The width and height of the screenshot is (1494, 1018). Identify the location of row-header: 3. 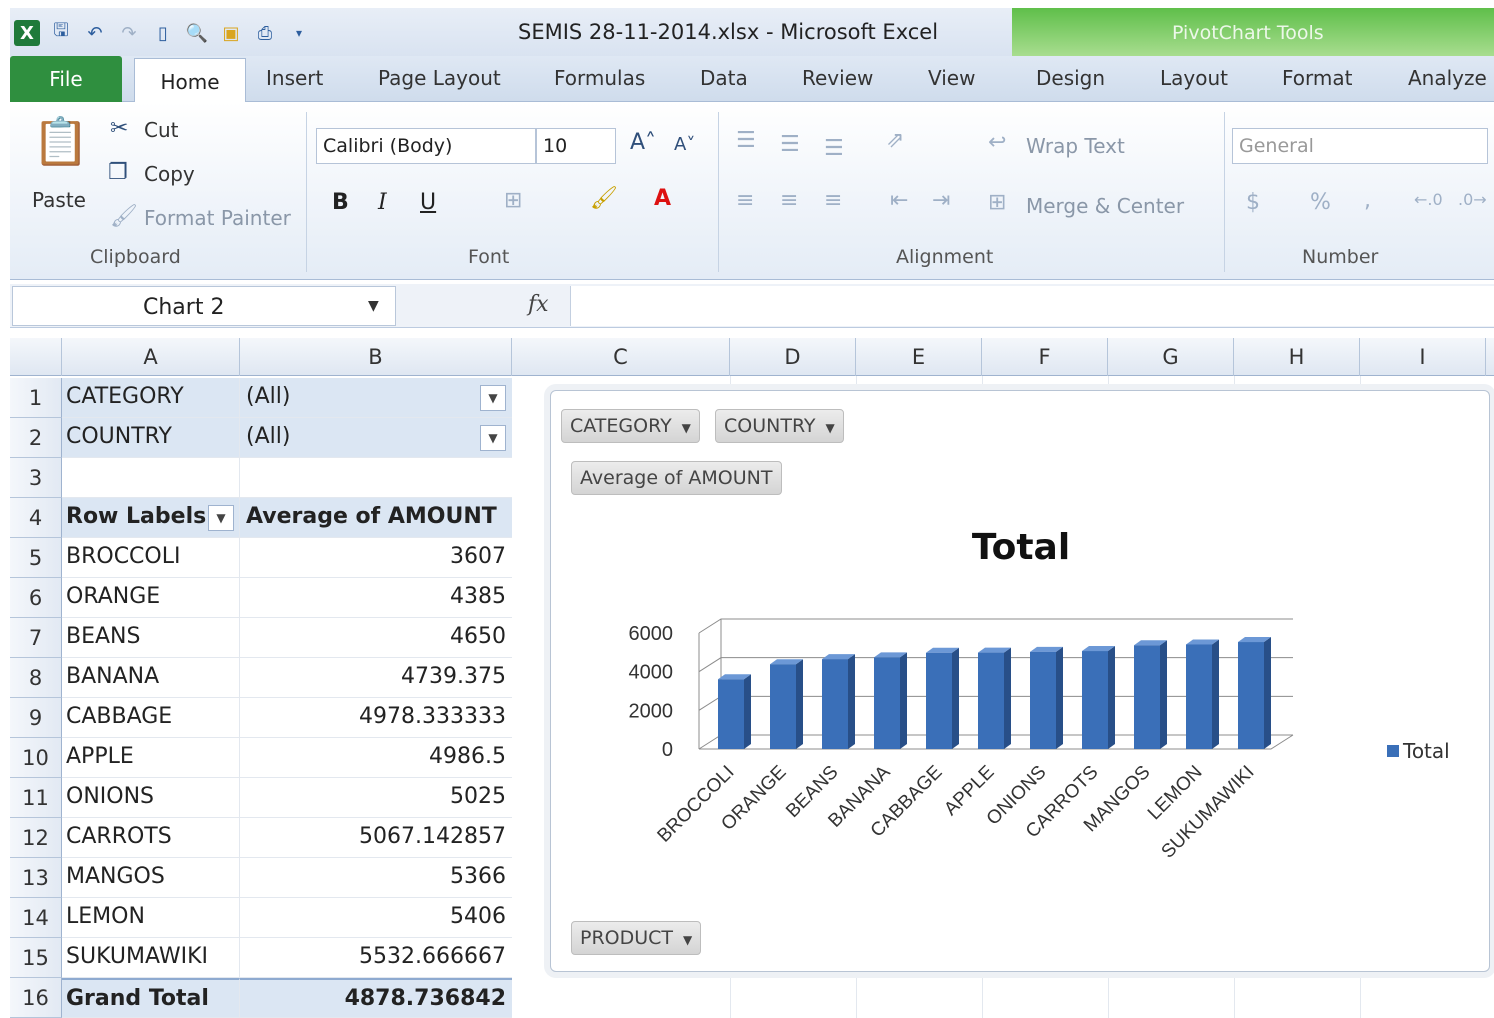
(36, 478).